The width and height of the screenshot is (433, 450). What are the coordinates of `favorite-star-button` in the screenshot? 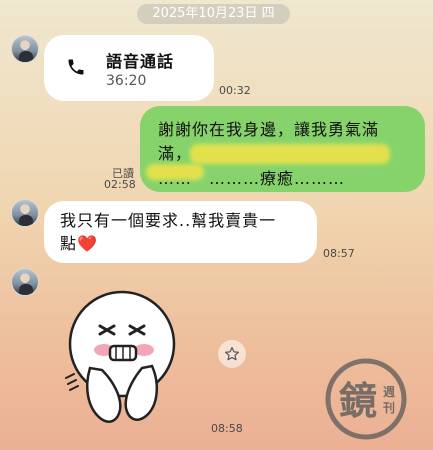 It's located at (232, 354).